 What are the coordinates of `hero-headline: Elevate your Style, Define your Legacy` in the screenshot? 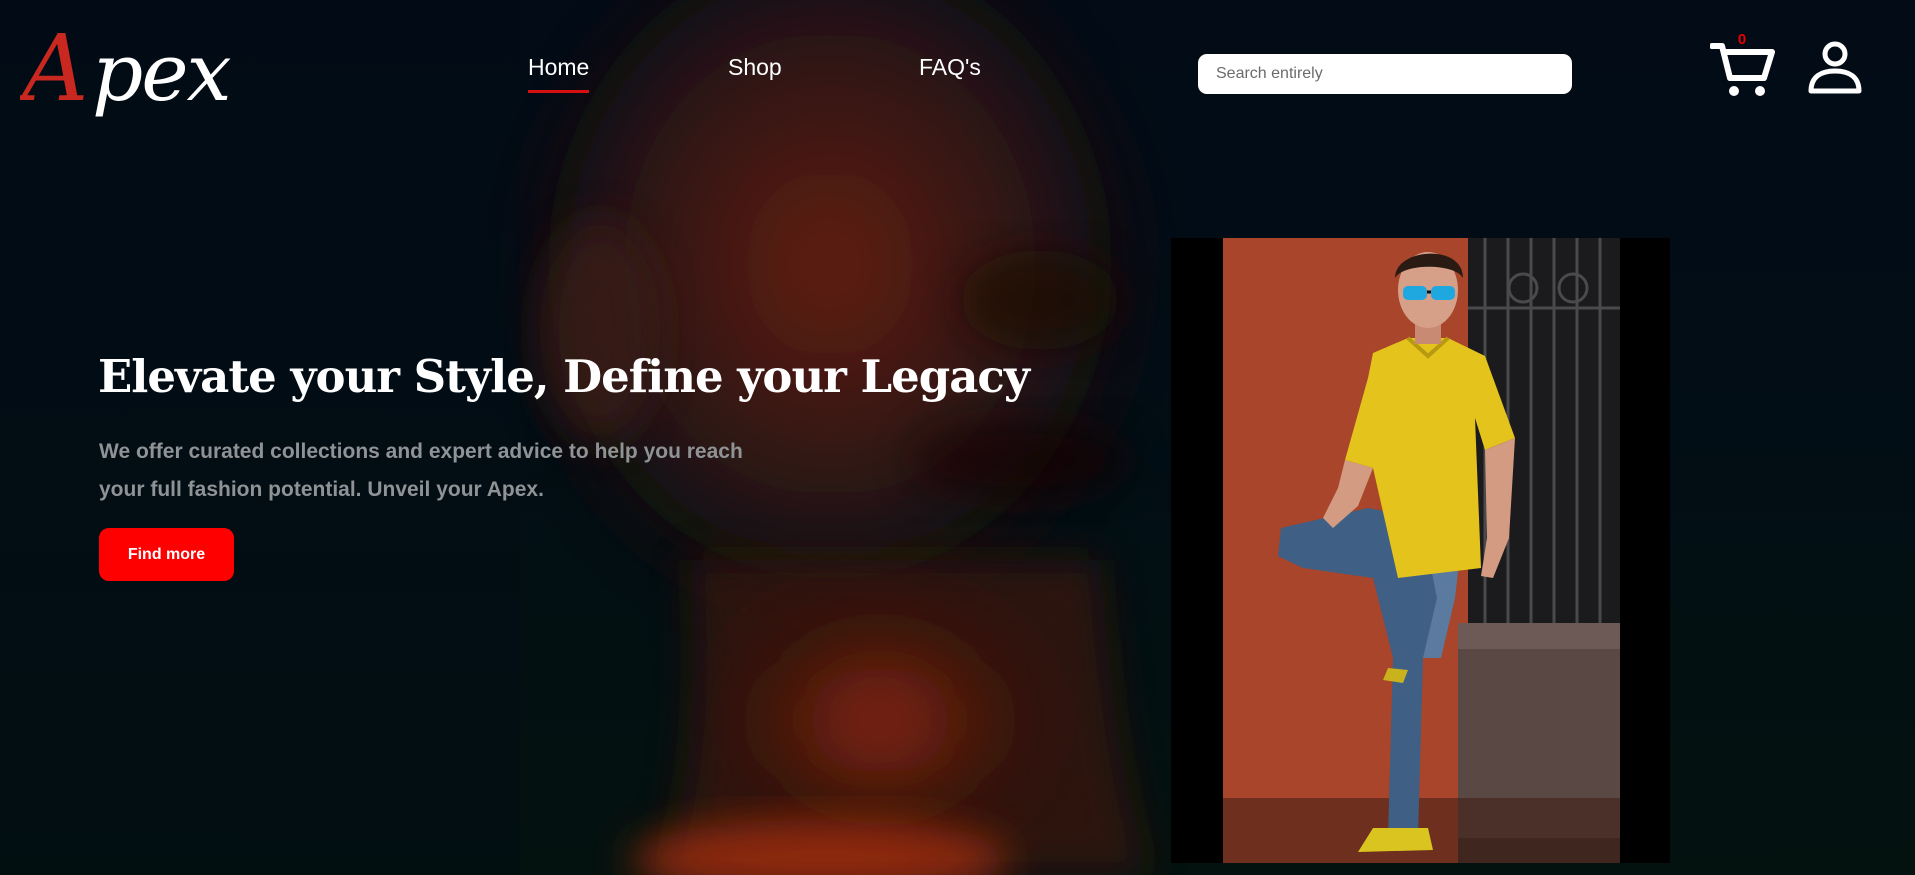 It's located at (564, 376).